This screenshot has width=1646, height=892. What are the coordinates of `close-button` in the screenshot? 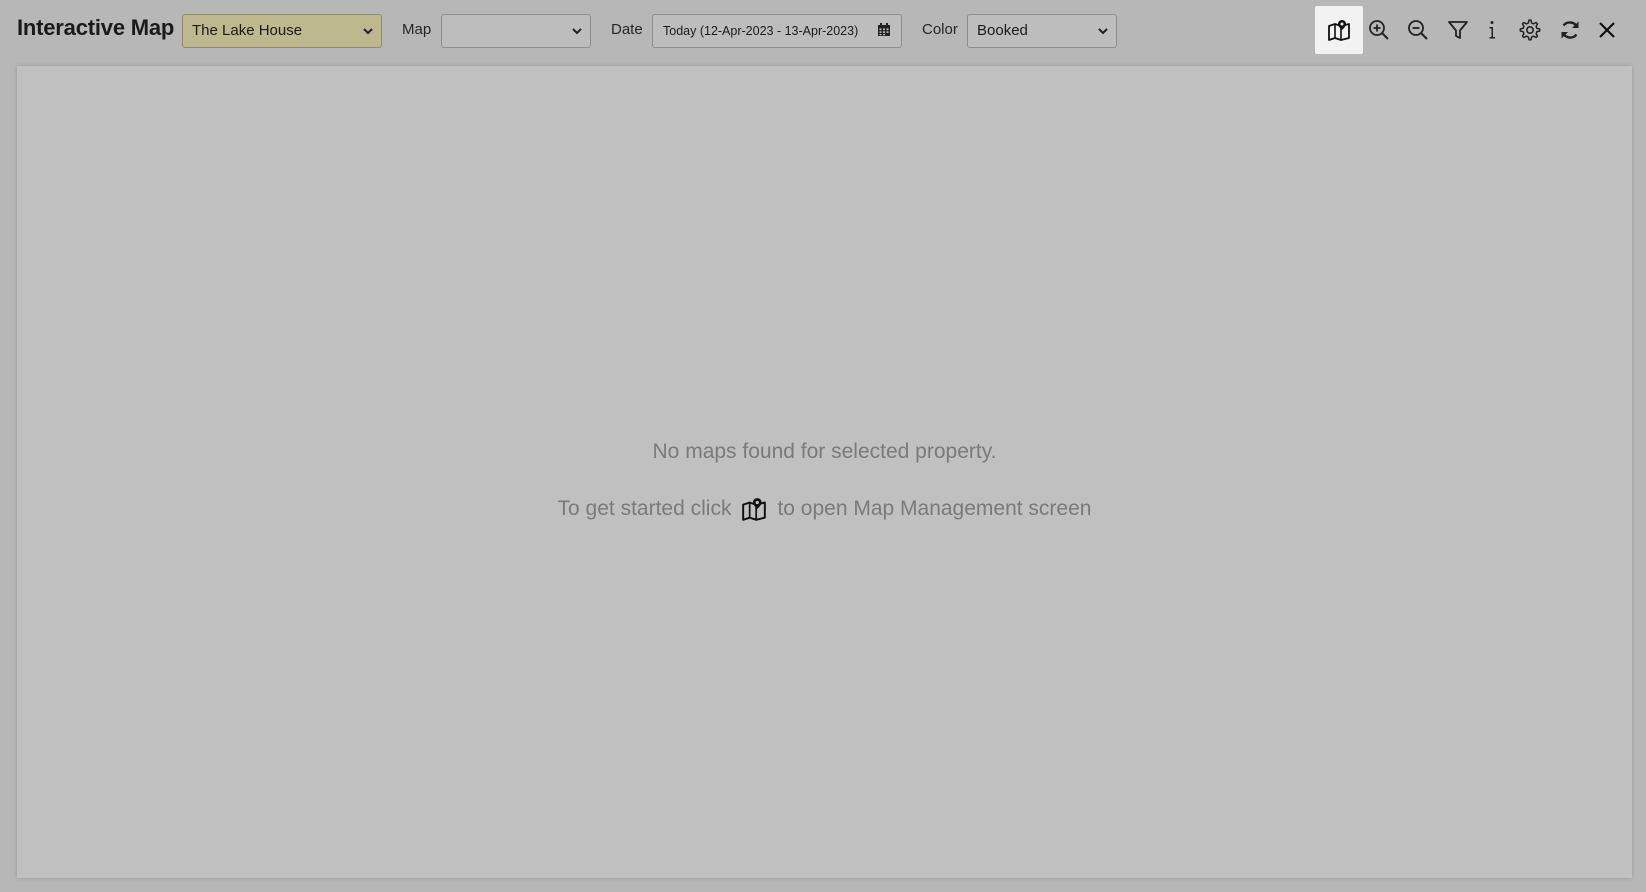 It's located at (1607, 30).